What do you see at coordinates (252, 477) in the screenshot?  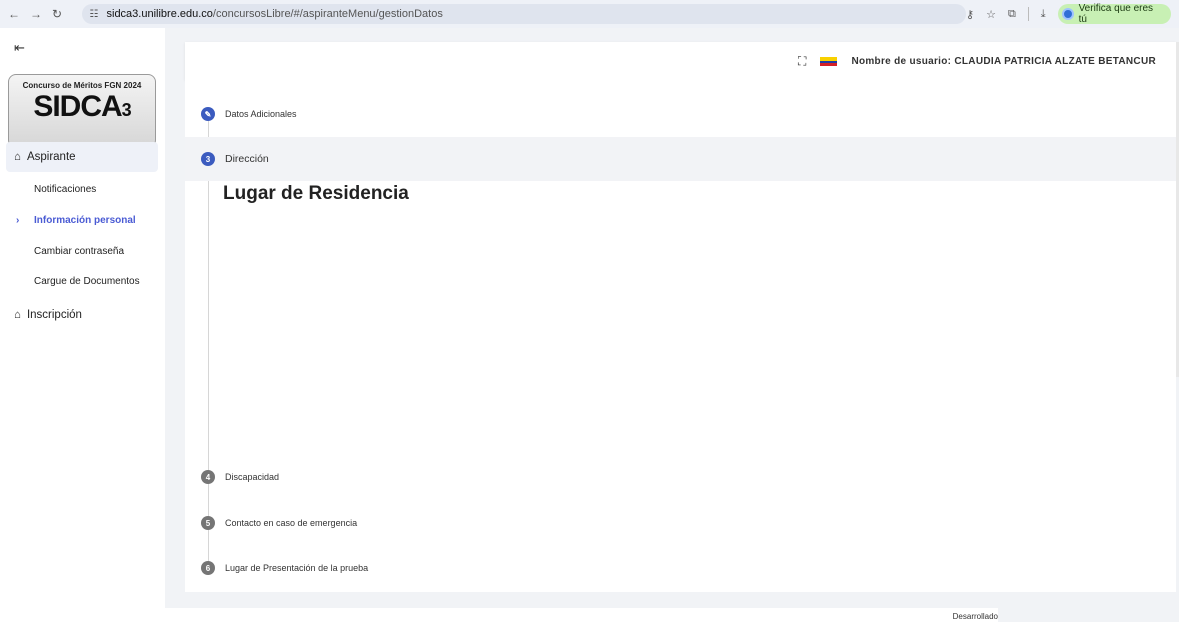 I see `step-label: Discapacidad` at bounding box center [252, 477].